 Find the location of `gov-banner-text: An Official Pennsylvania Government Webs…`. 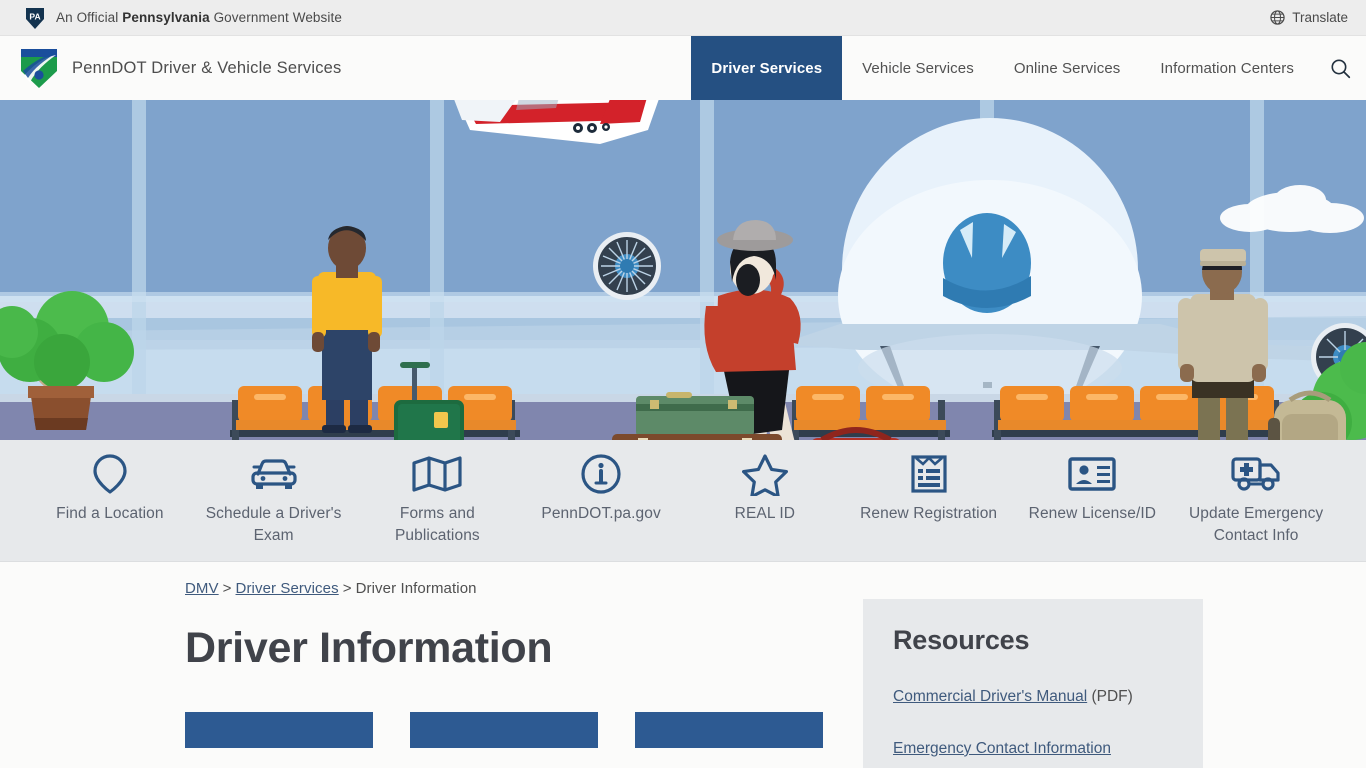

gov-banner-text: An Official Pennsylvania Government Webs… is located at coordinates (199, 17).